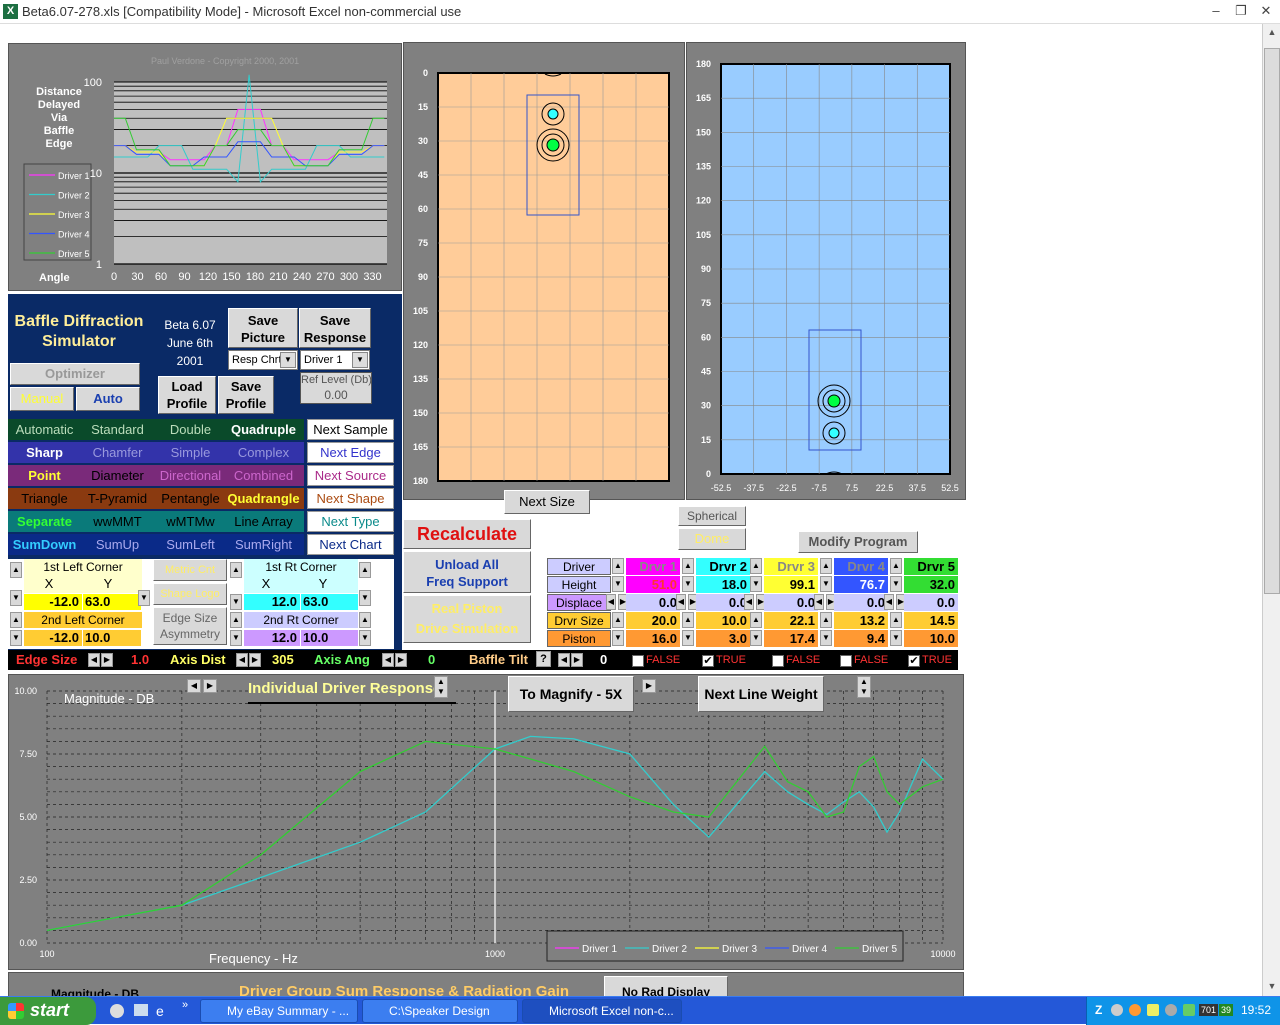 The height and width of the screenshot is (1025, 1280). Describe the element at coordinates (141, 1010) in the screenshot. I see `show-desktop-icon` at that location.